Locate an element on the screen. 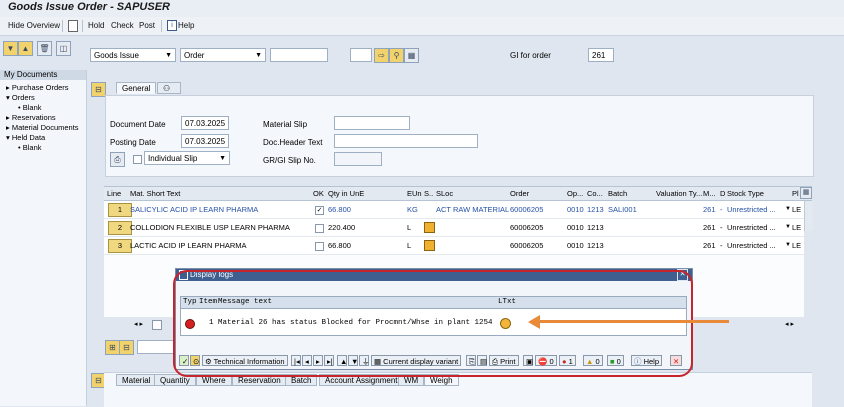  my-documents-header: My Documents is located at coordinates (43, 75).